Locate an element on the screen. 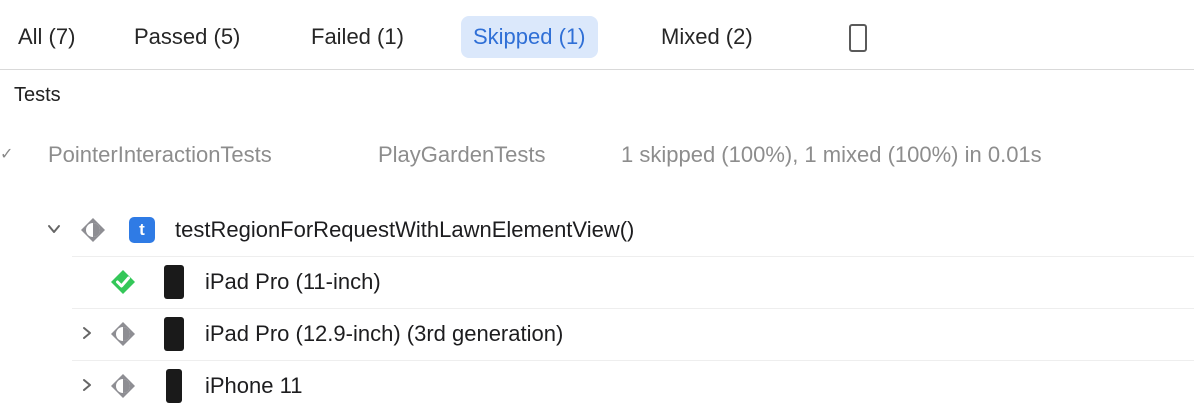 Image resolution: width=1194 pixels, height=418 pixels. test-method-icon: t is located at coordinates (142, 230).